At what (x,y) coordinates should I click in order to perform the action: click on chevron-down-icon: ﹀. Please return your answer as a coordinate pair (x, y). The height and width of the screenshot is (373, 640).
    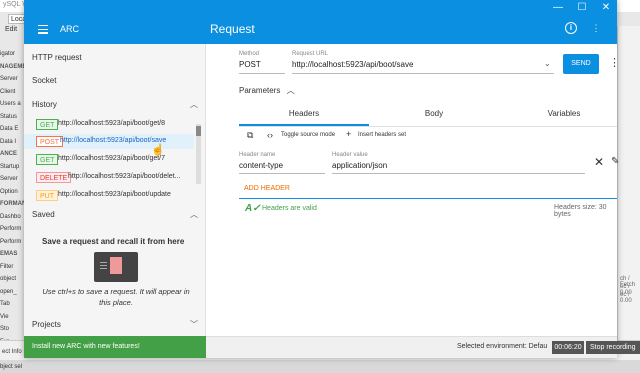
    Looking at the image, I should click on (194, 324).